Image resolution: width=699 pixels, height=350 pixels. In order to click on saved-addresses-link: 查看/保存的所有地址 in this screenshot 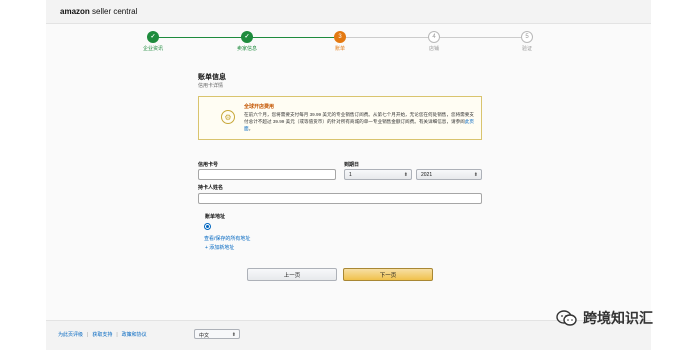, I will do `click(227, 238)`.